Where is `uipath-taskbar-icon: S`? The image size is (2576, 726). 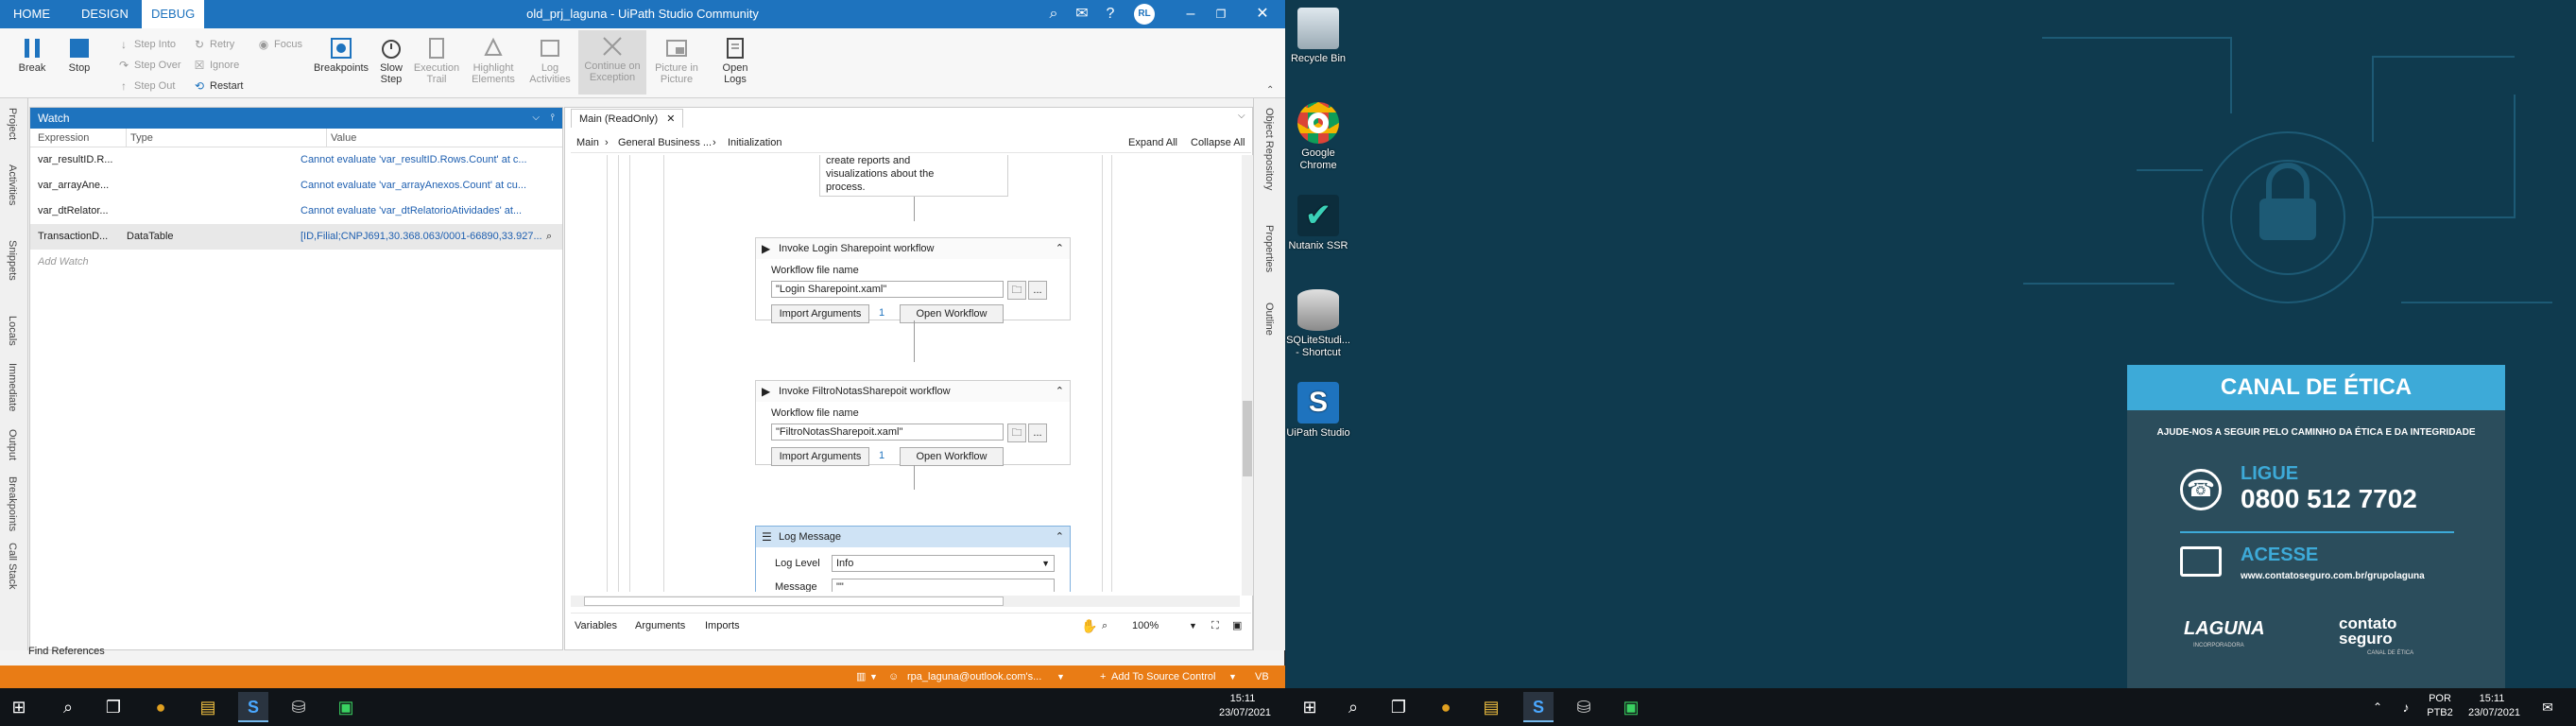 uipath-taskbar-icon: S is located at coordinates (1538, 707).